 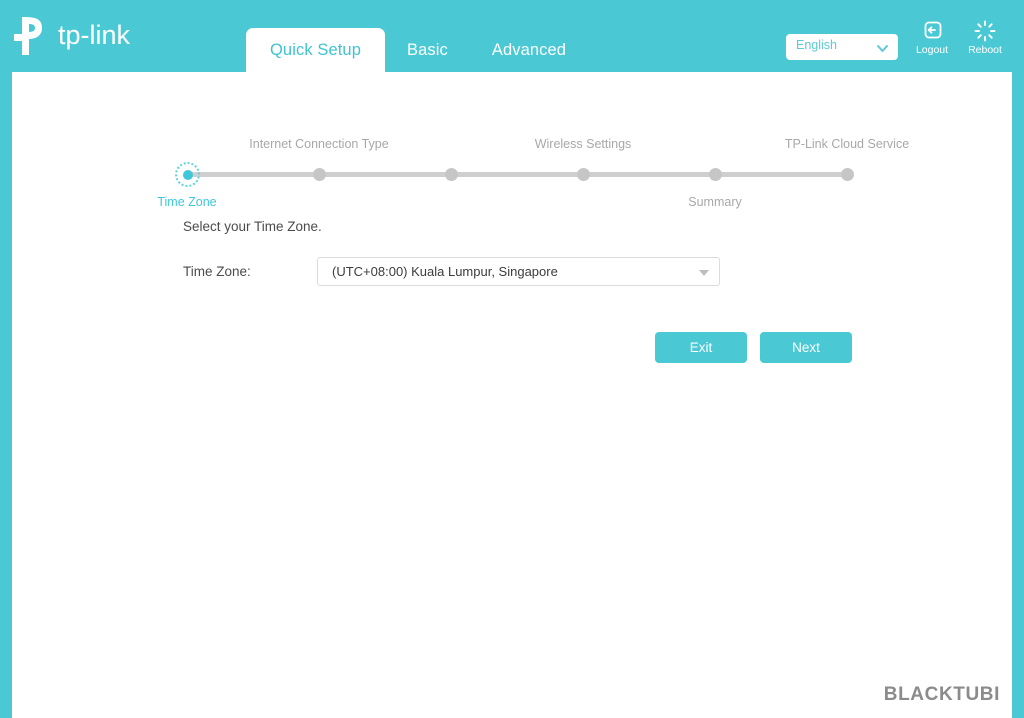 What do you see at coordinates (529, 51) in the screenshot?
I see `tab-advanced: Advanced` at bounding box center [529, 51].